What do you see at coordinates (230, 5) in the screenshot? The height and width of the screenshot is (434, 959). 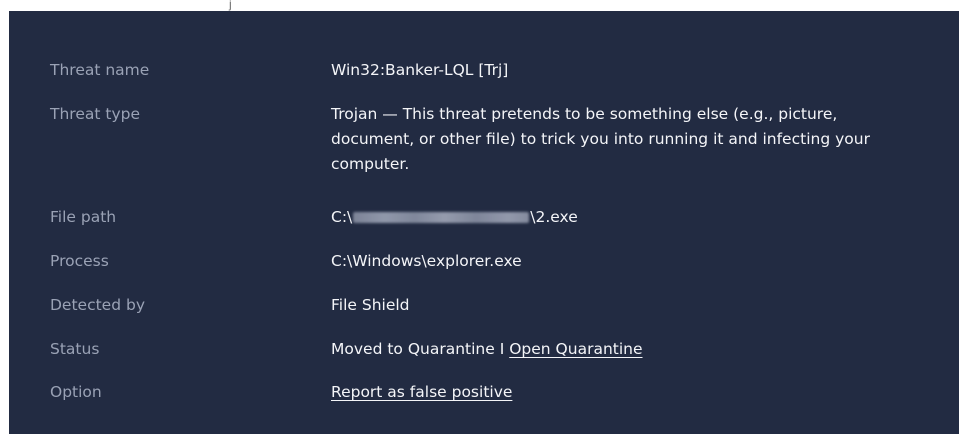 I see `cropped-heading-glyph: j` at bounding box center [230, 5].